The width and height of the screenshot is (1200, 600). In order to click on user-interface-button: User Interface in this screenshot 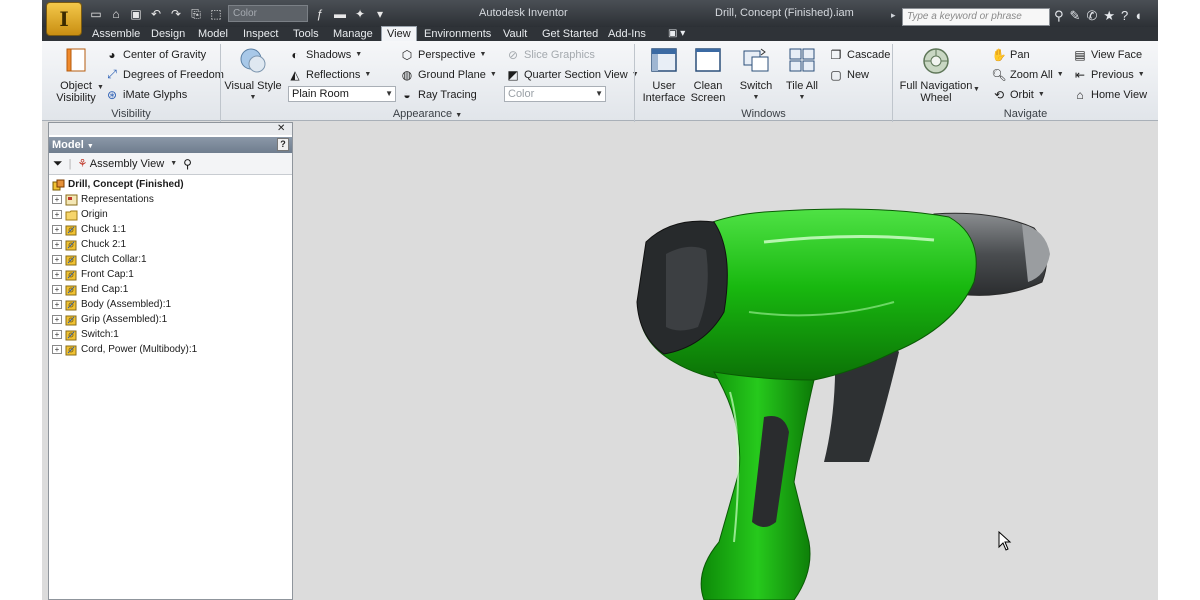, I will do `click(664, 75)`.